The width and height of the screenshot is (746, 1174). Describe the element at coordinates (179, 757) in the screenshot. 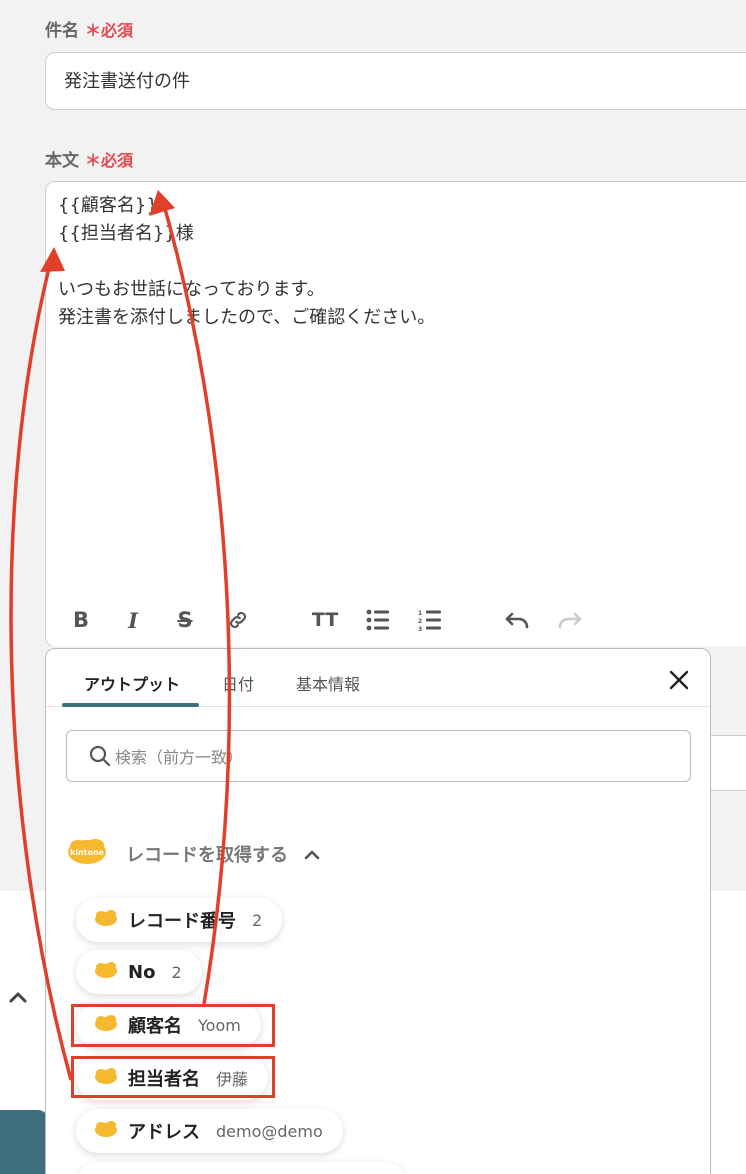

I see `search-placeholder: 検索（前方一致）` at that location.